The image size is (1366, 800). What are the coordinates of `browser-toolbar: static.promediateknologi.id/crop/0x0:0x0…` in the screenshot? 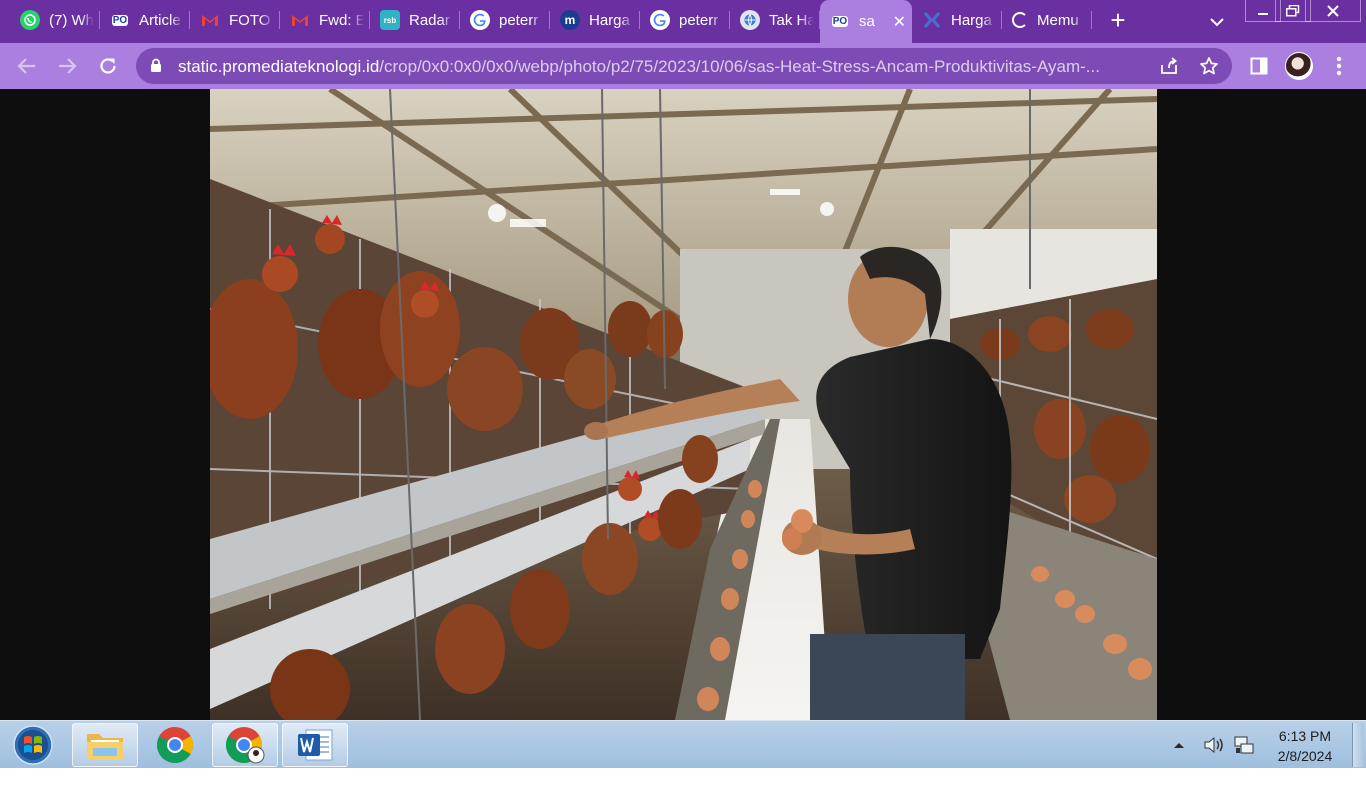 It's located at (683, 66).